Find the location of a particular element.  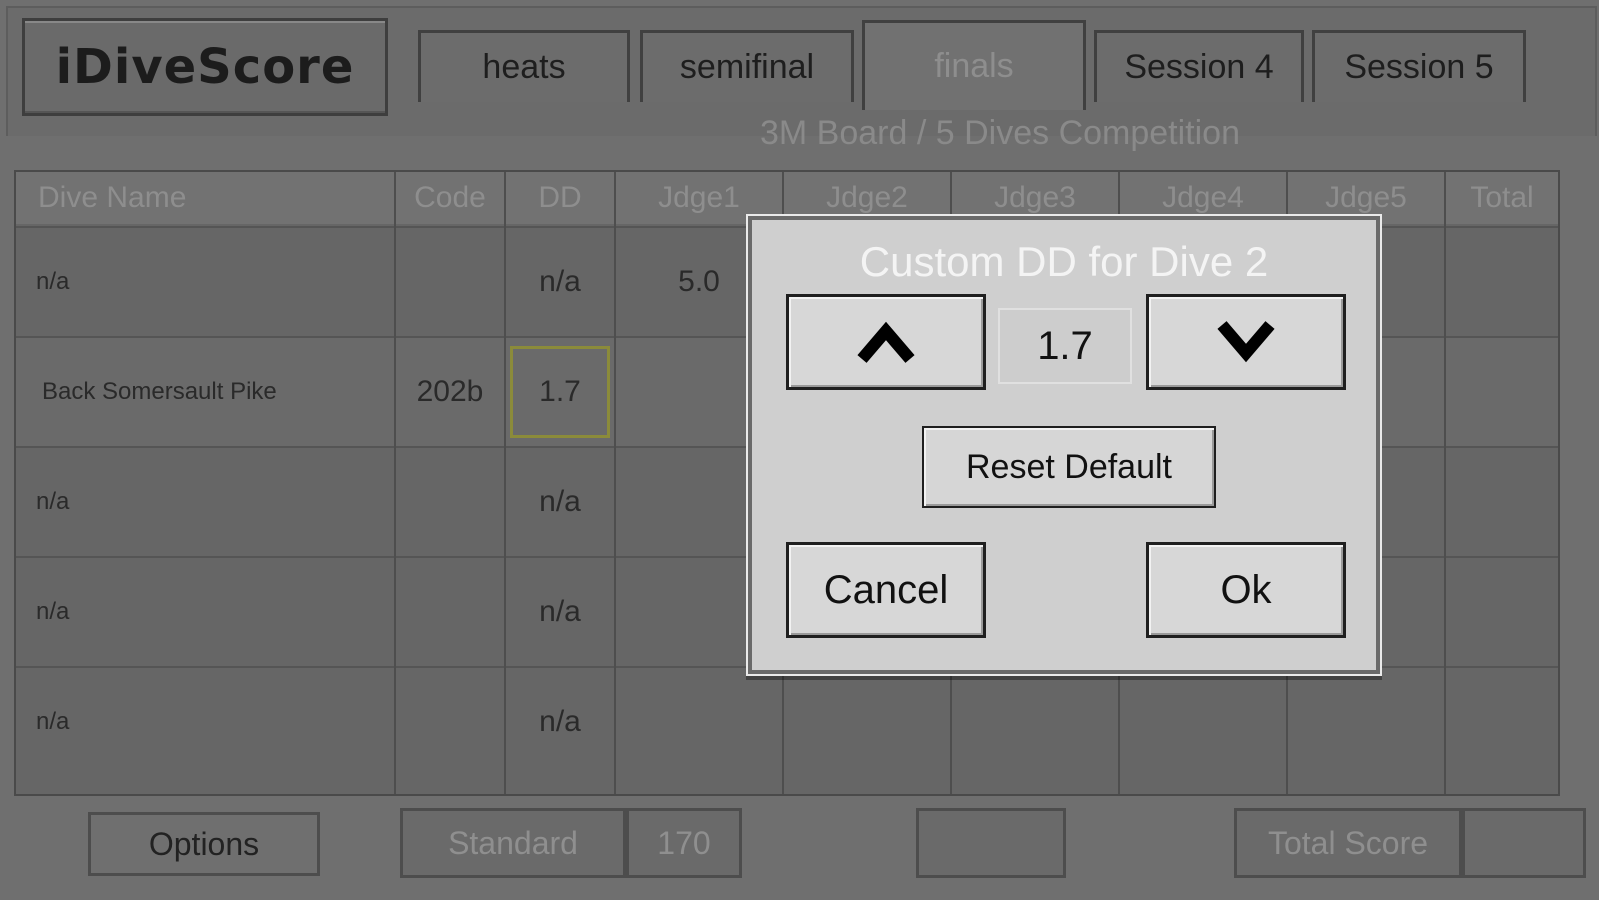

total-score-value is located at coordinates (1524, 843).